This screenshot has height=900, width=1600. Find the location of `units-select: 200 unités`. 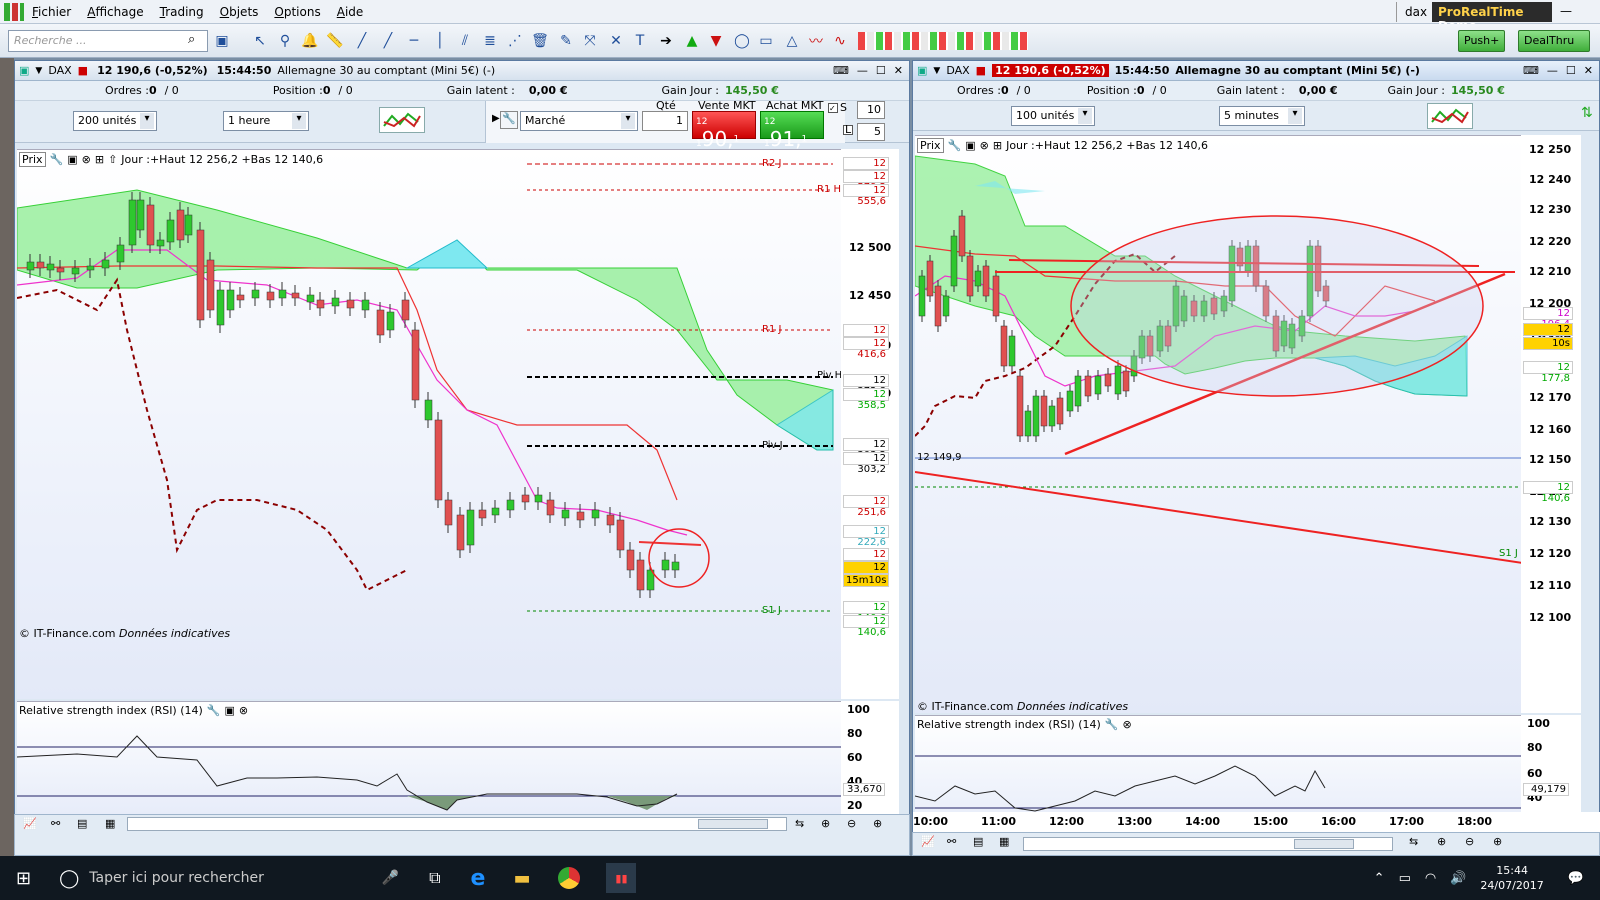

units-select: 200 unités is located at coordinates (115, 121).